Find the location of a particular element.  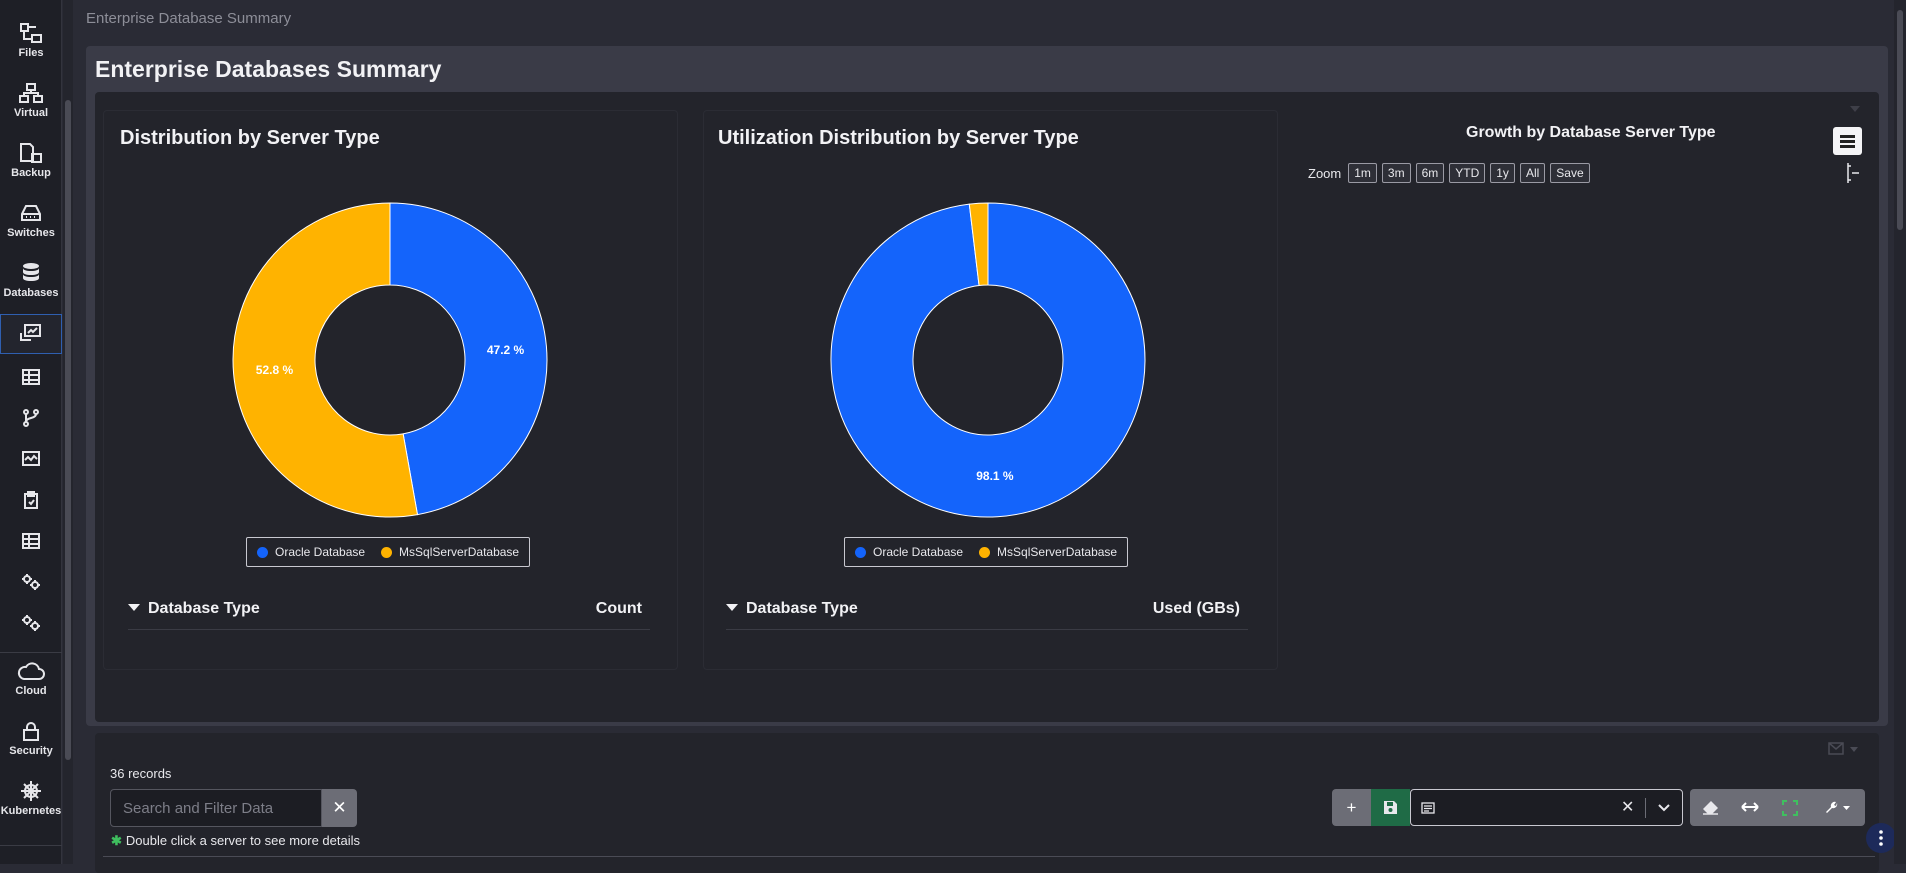

save-view-button is located at coordinates (1390, 807).